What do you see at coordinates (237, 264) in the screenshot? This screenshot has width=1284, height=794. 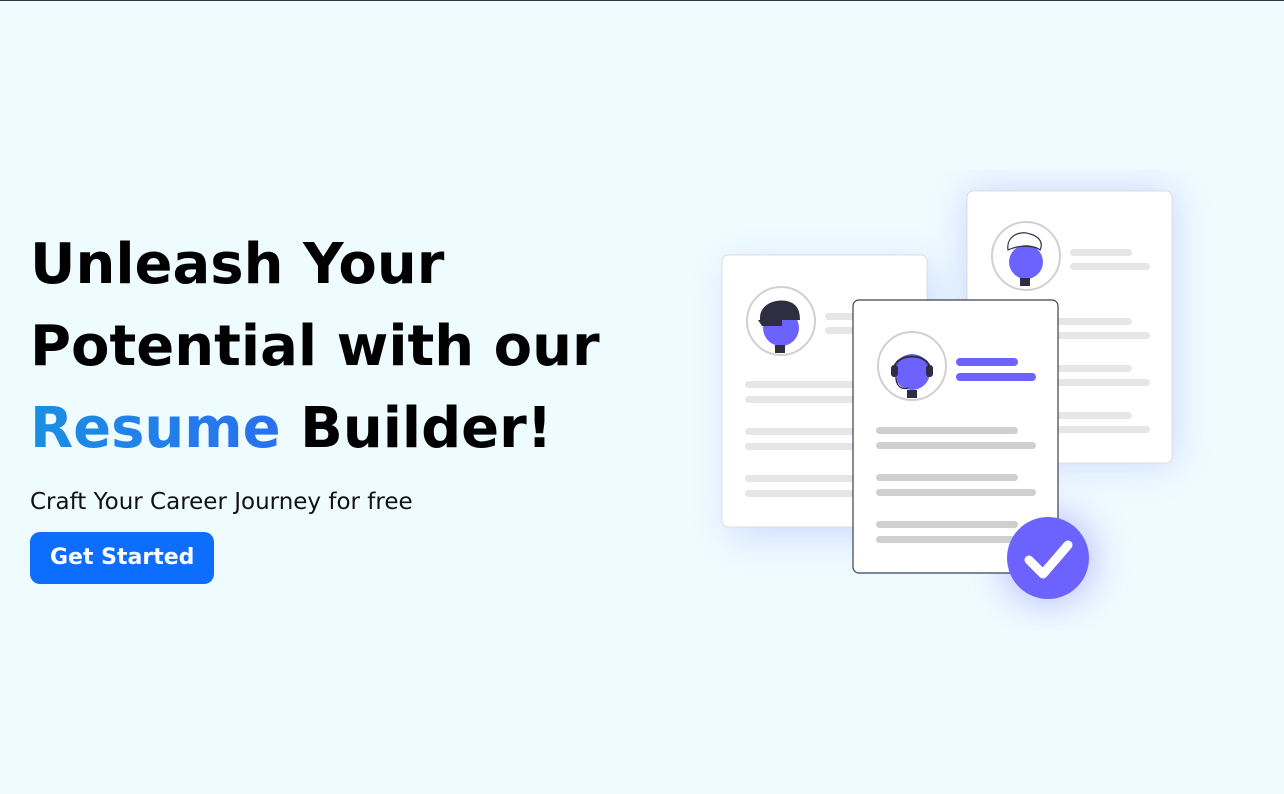 I see `headline-line-1: Unleash Your` at bounding box center [237, 264].